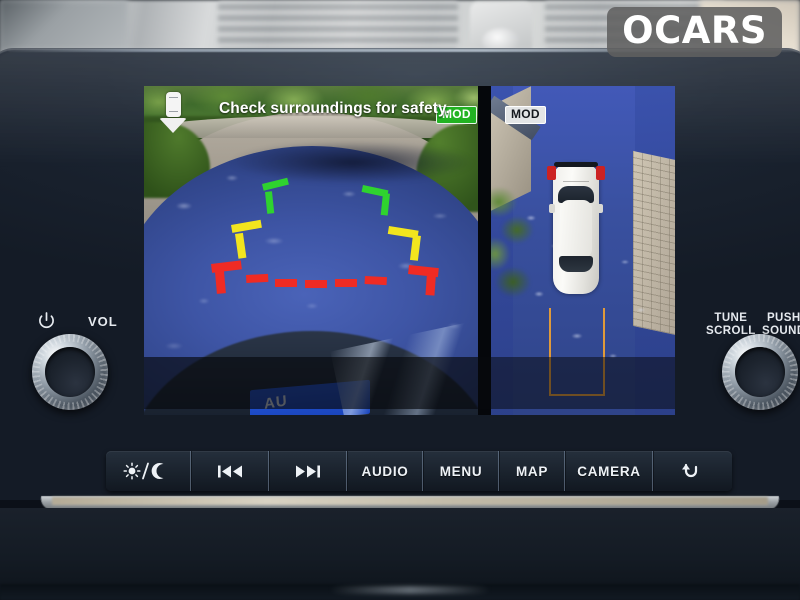  What do you see at coordinates (731, 325) in the screenshot?
I see `tune-scroll-label: TUNE SCROLL` at bounding box center [731, 325].